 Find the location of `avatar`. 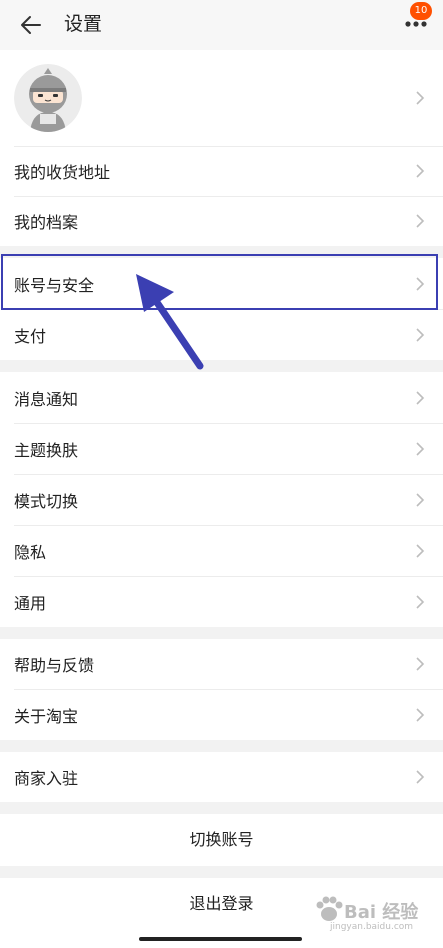

avatar is located at coordinates (48, 98).